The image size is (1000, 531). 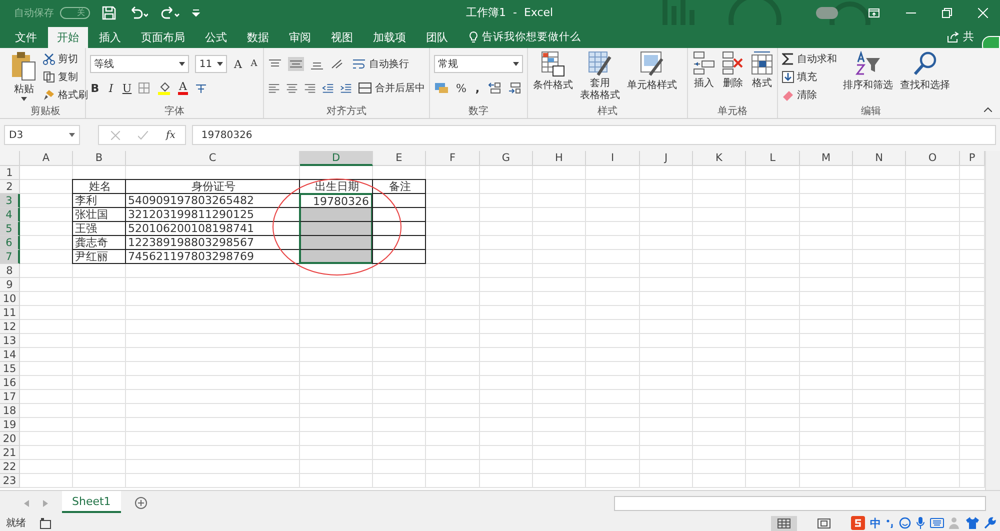 What do you see at coordinates (478, 64) in the screenshot?
I see `number-format-field: 常规` at bounding box center [478, 64].